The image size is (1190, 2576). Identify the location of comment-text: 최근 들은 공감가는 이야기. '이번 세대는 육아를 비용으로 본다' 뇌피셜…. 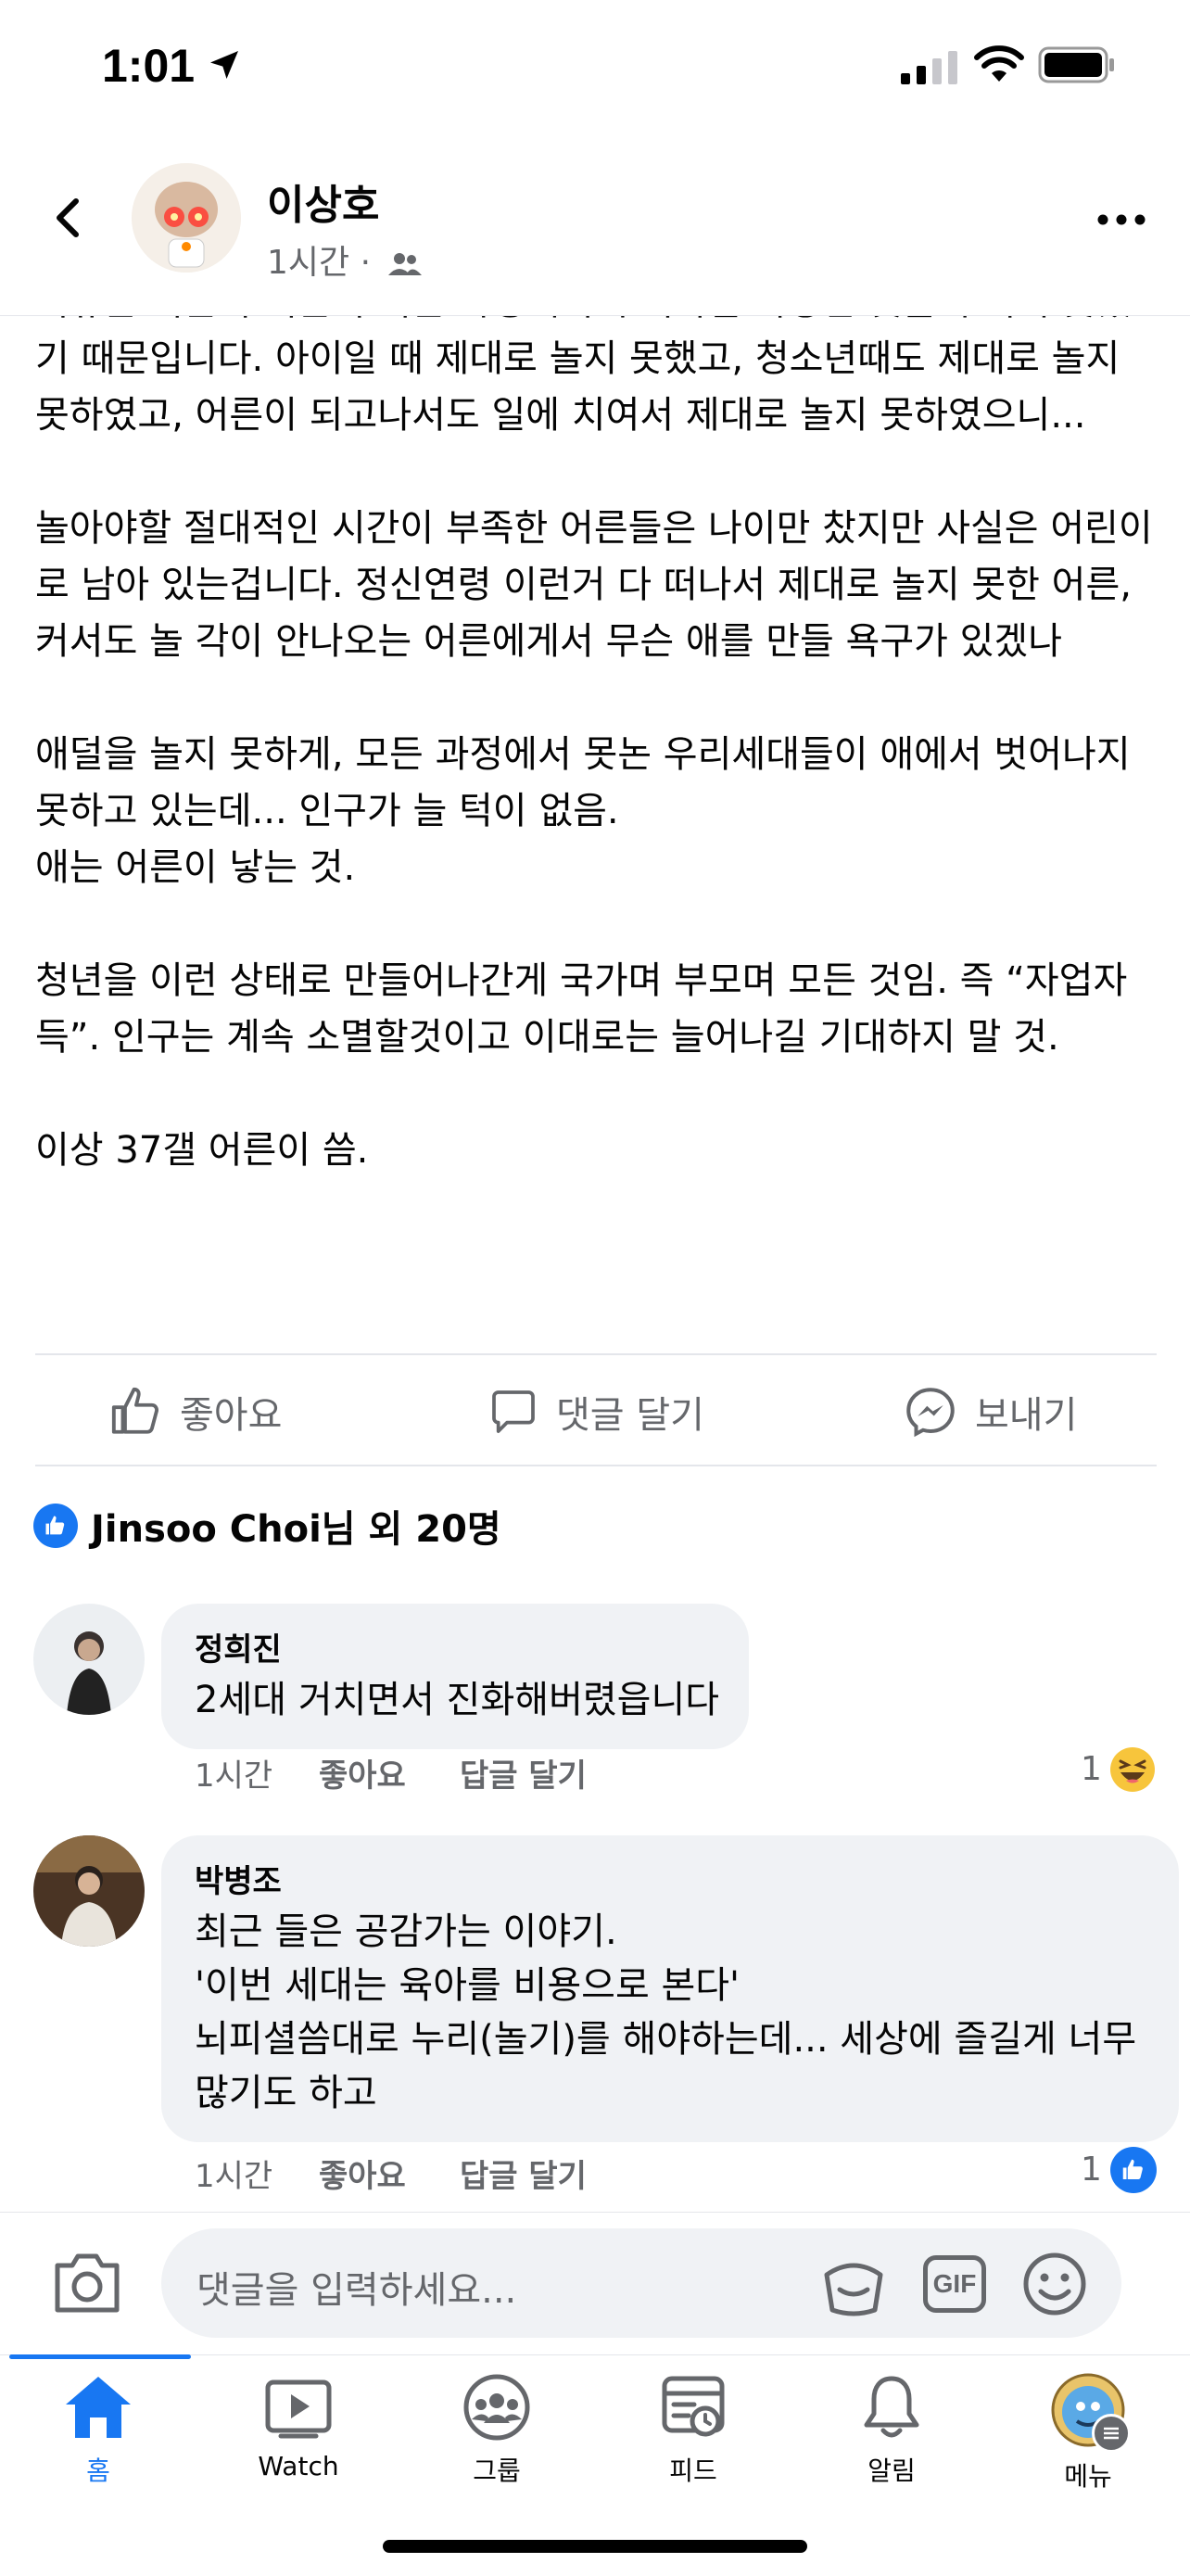
(666, 2012).